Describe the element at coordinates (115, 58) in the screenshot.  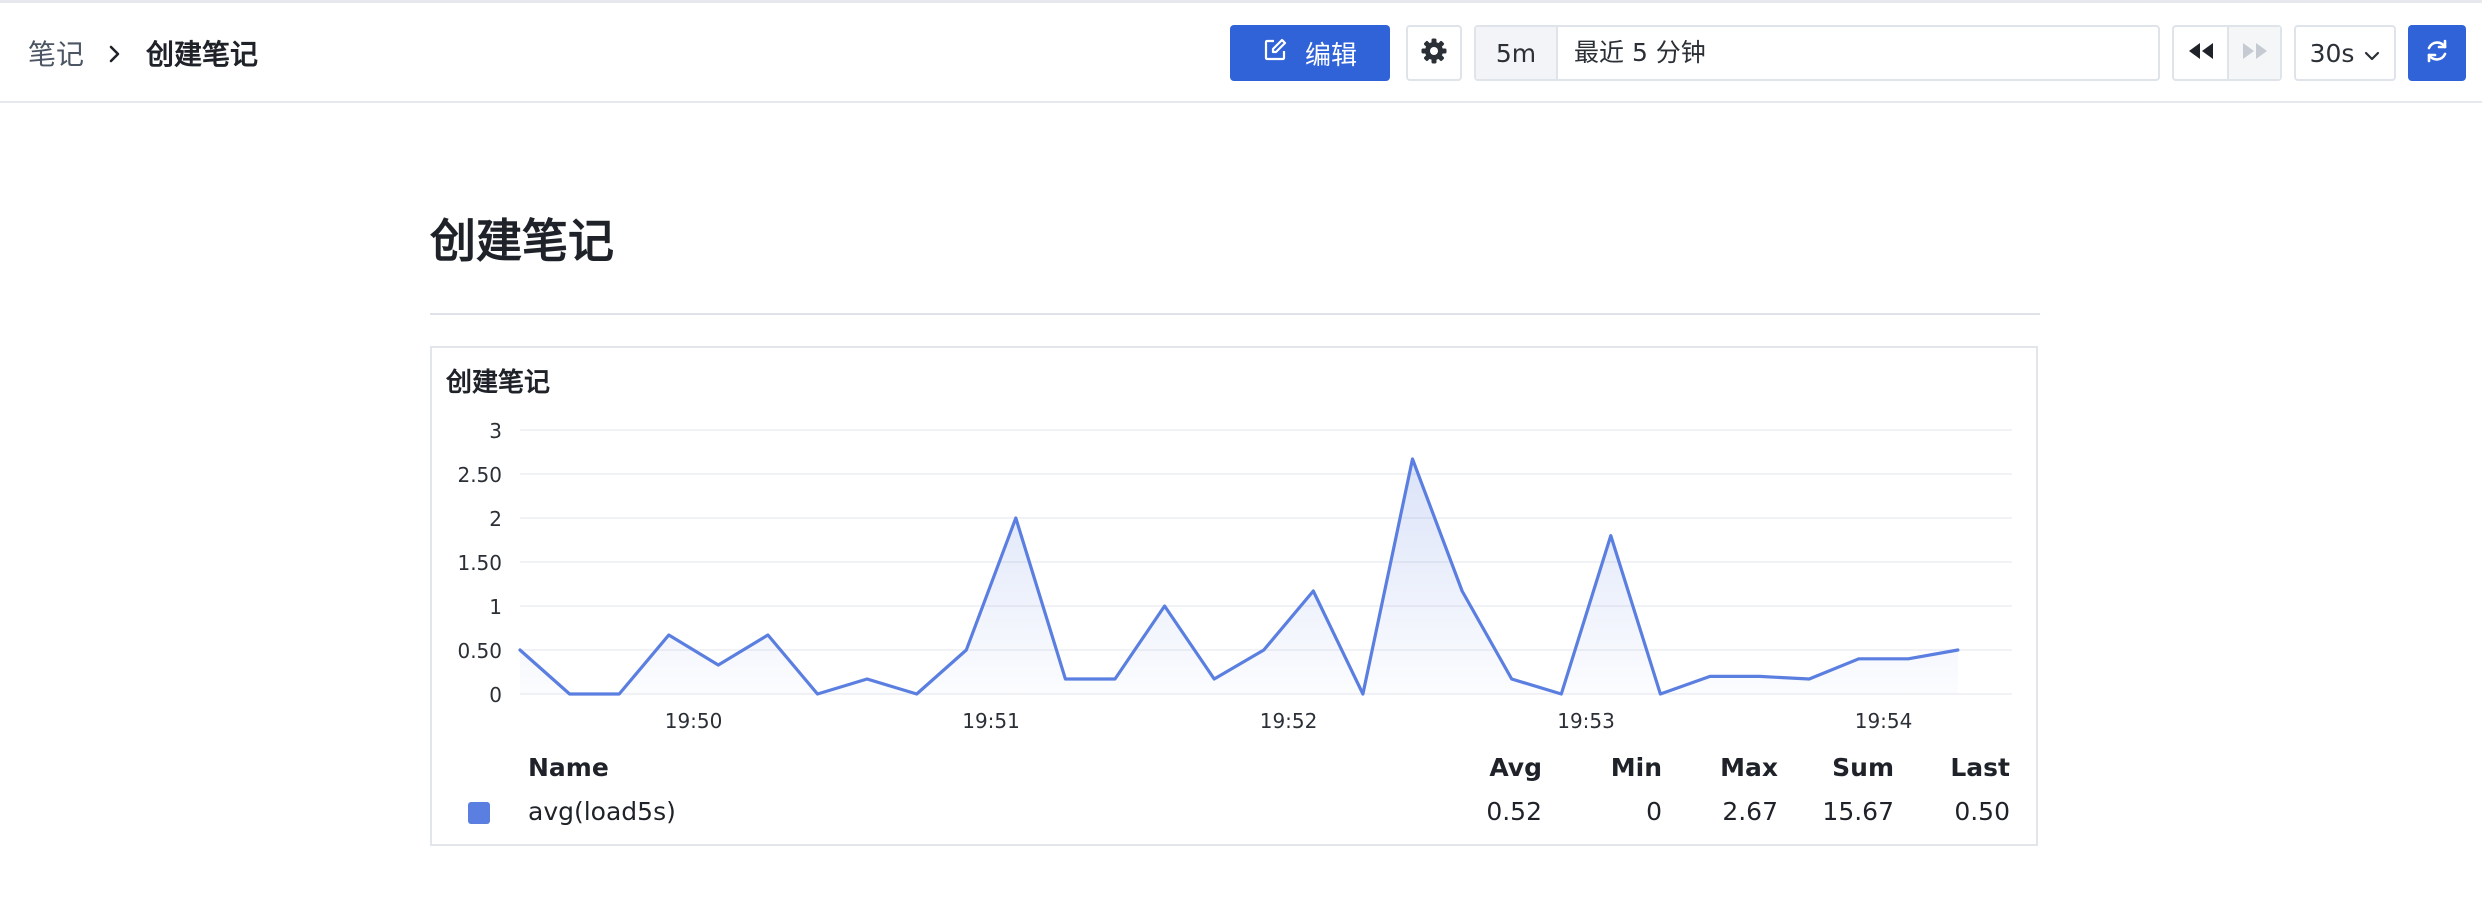
I see `breadcrumb-separator-icon` at that location.